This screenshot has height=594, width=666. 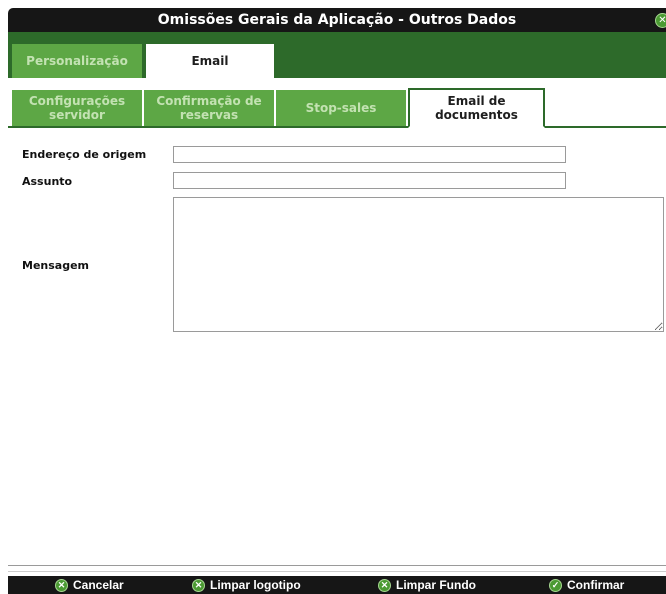 I want to click on subtab-label-line2: reservas, so click(x=209, y=115).